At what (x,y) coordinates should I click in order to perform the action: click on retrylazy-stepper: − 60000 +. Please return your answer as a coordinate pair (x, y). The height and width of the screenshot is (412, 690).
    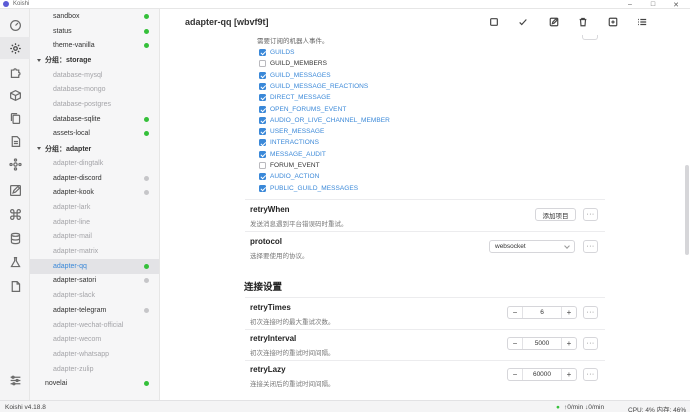
    Looking at the image, I should click on (542, 374).